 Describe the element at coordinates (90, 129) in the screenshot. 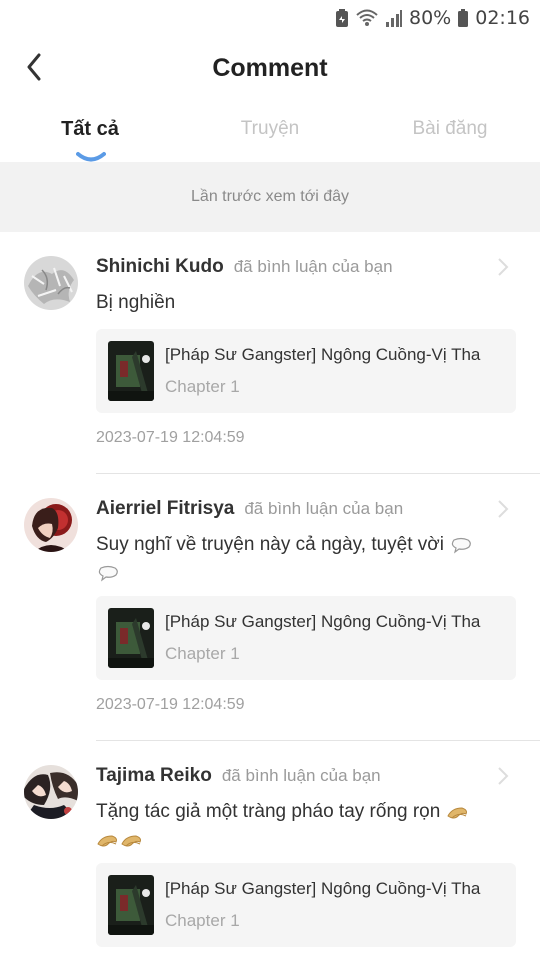

I see `tab-all: Tất cả` at that location.